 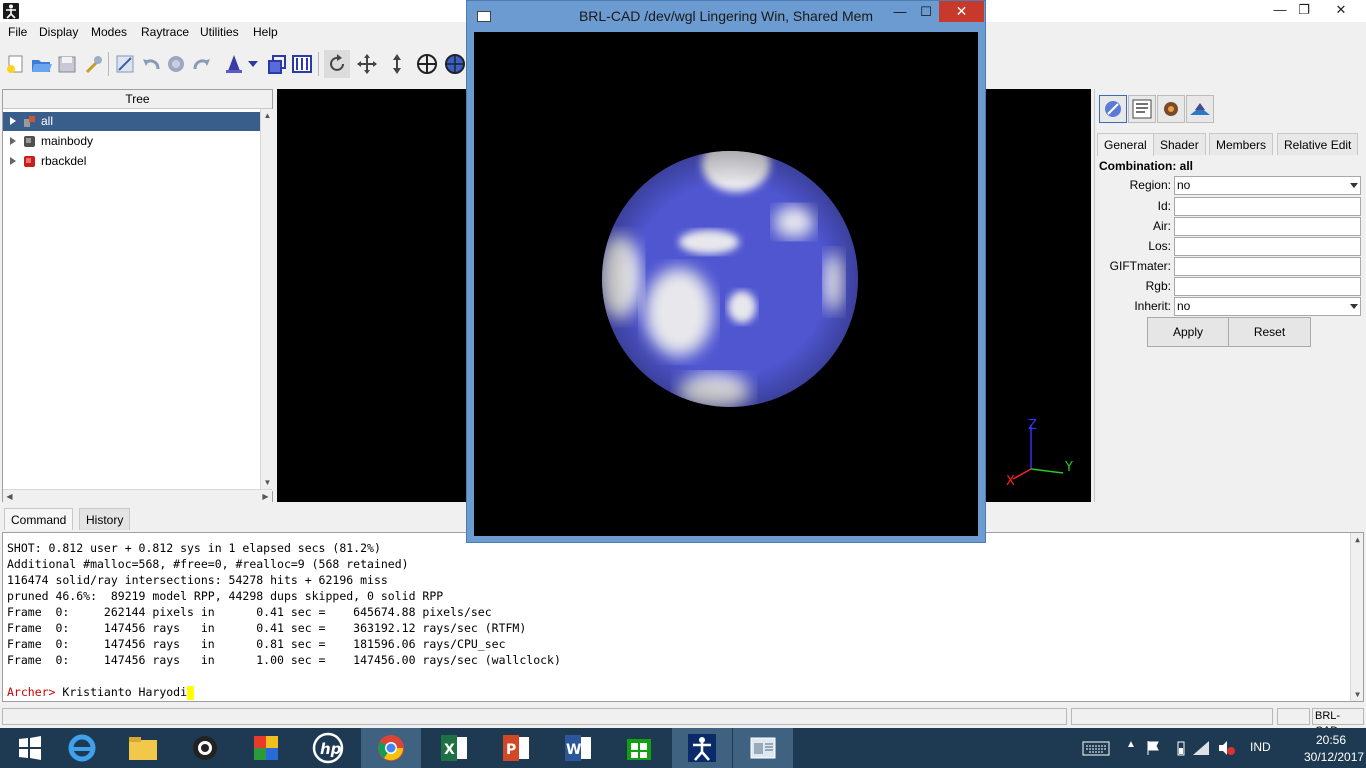 What do you see at coordinates (1096, 748) in the screenshot?
I see `keyboard-icon` at bounding box center [1096, 748].